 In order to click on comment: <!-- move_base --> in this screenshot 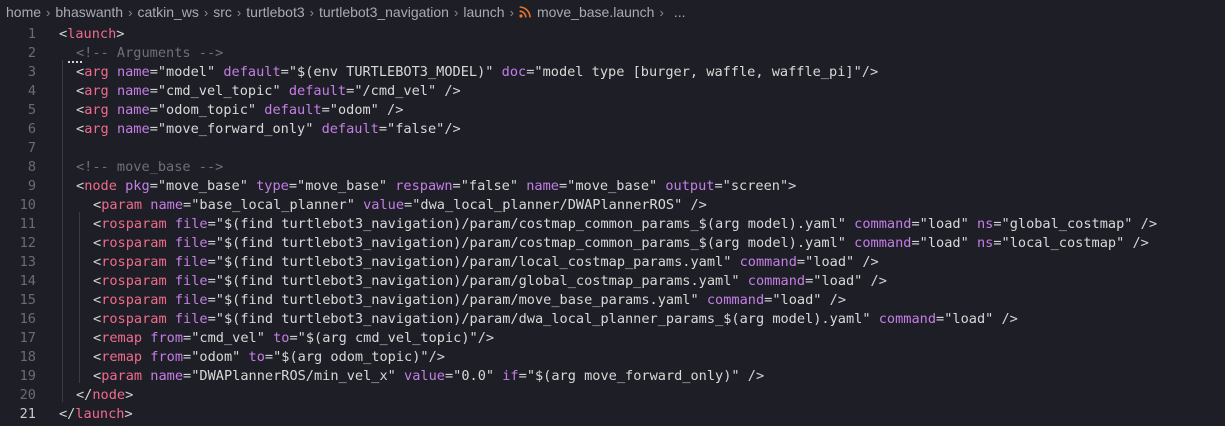, I will do `click(150, 167)`.